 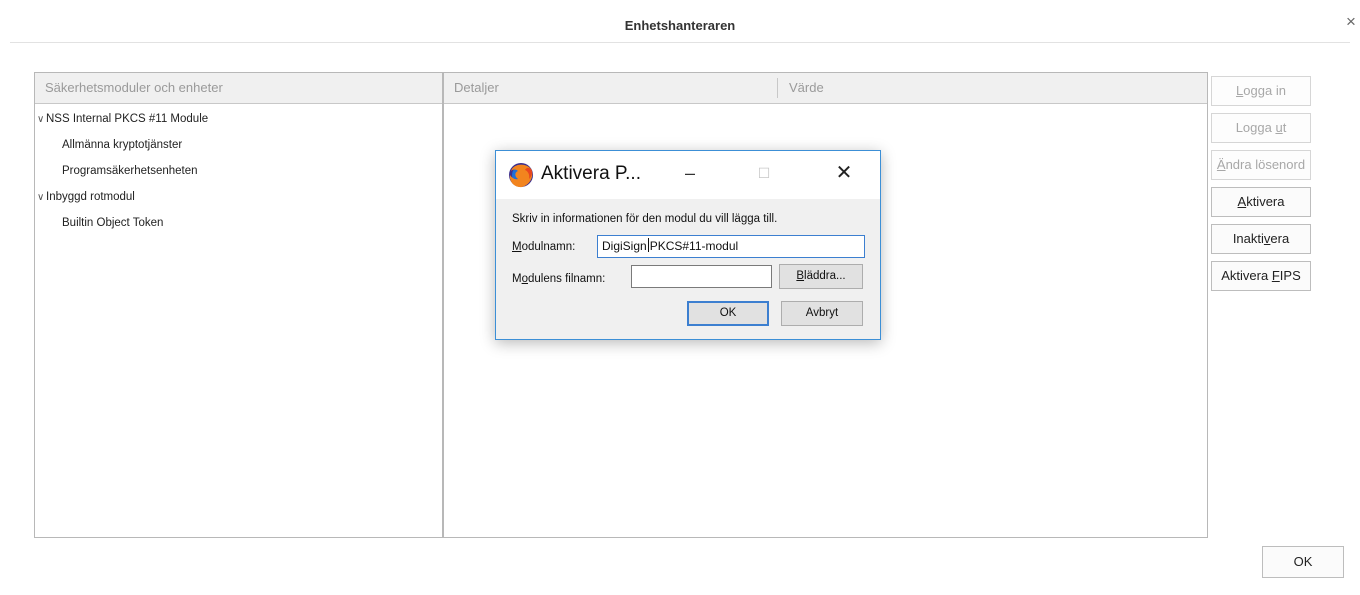 What do you see at coordinates (90, 197) in the screenshot?
I see `tree-item-label: Inbyggd rotmodul` at bounding box center [90, 197].